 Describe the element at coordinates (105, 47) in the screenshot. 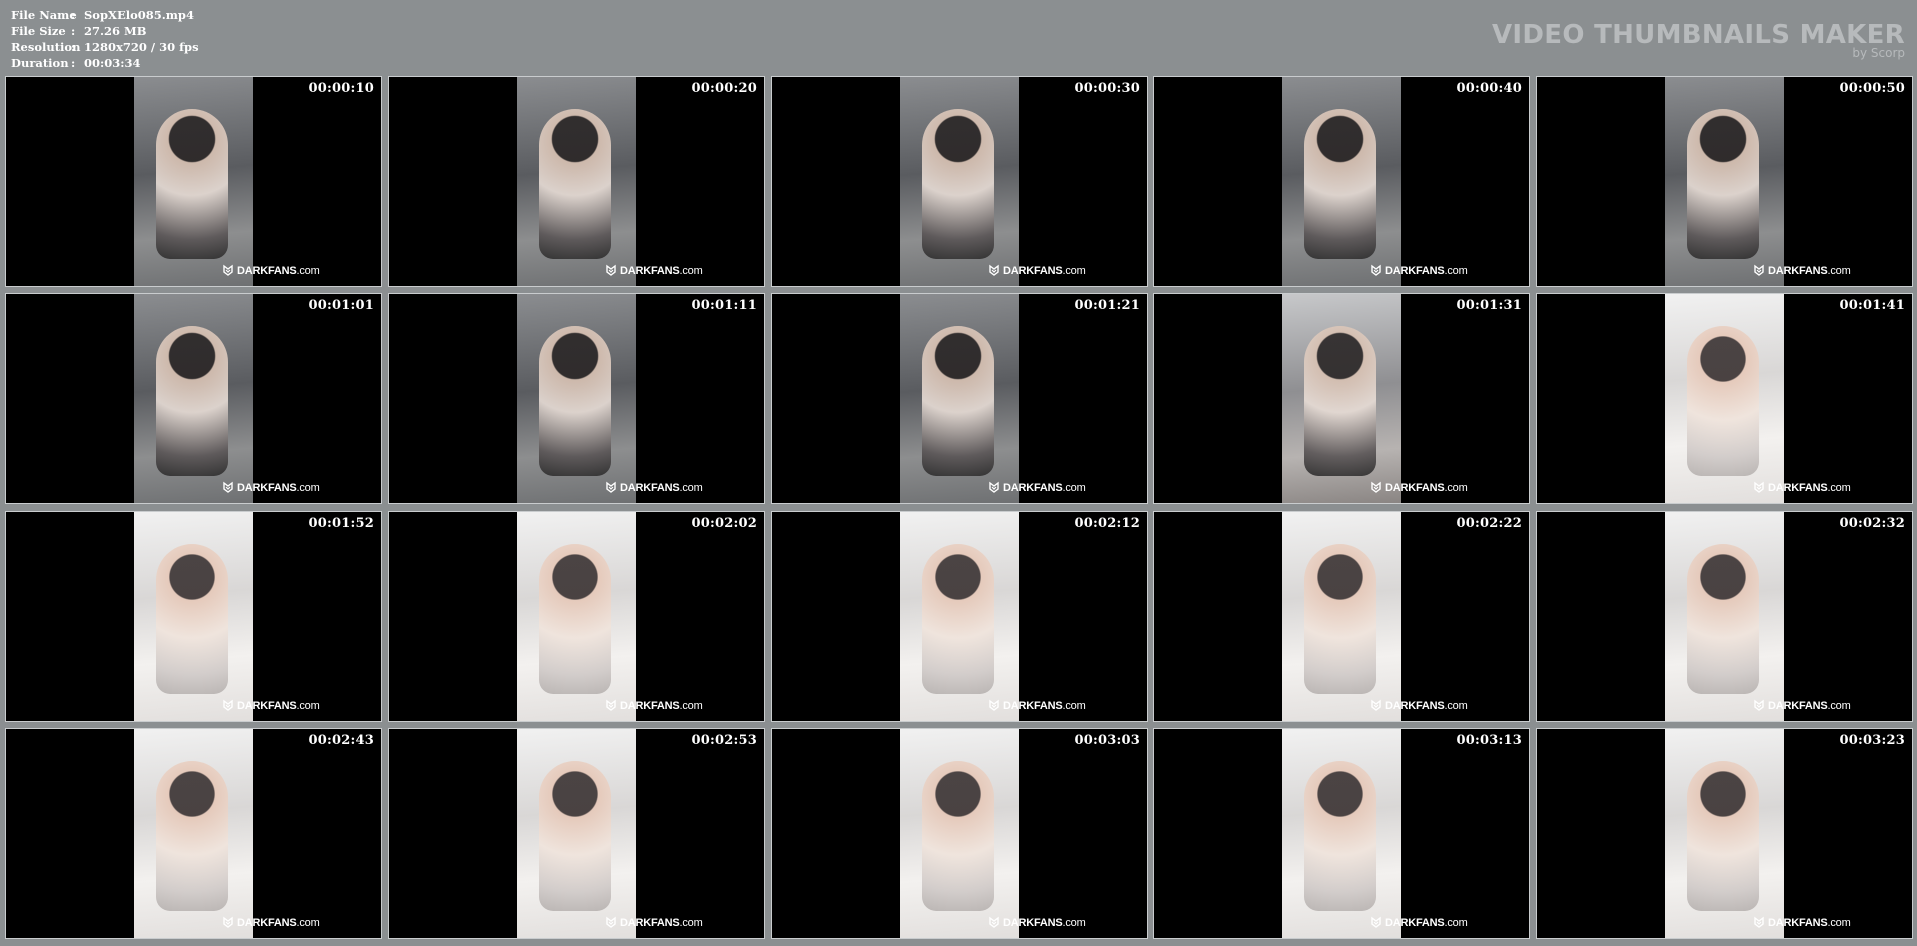

I see `resolution-row: Resolution : 1280x720 / 30 fps` at that location.